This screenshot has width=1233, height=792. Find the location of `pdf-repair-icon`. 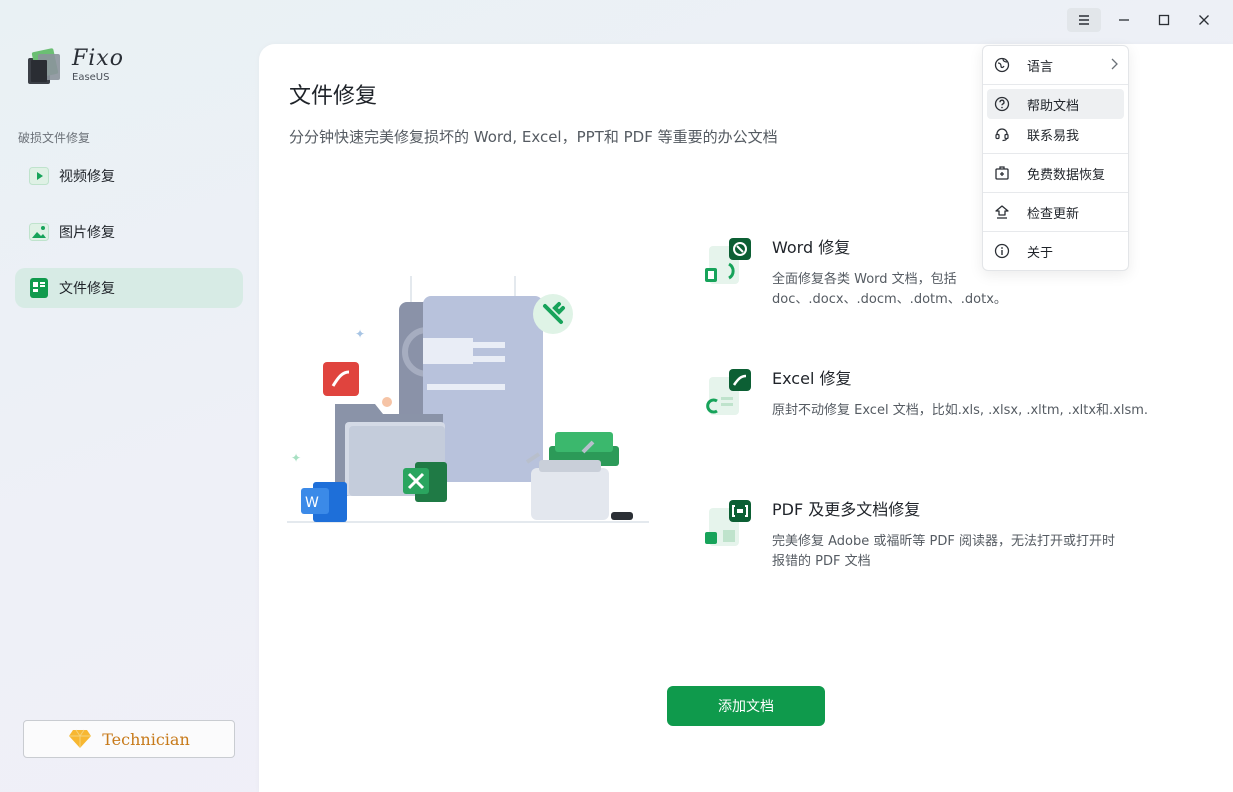

pdf-repair-icon is located at coordinates (728, 523).